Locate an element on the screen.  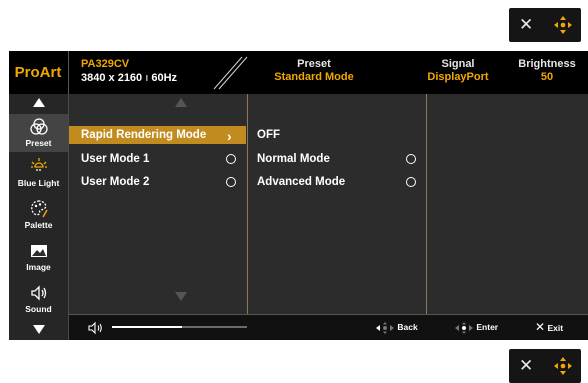
brightness-status: Brightness 50 is located at coordinates (547, 71).